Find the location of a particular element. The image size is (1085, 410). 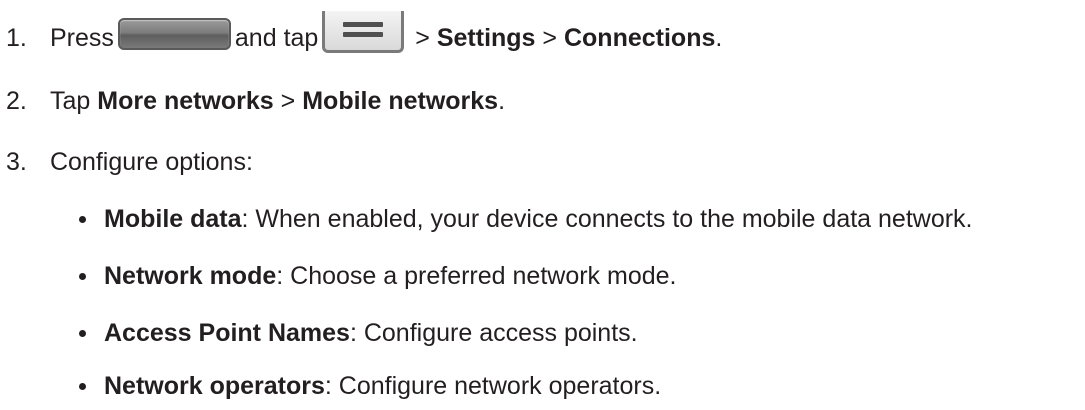

step-text-press: Press is located at coordinates (82, 37).